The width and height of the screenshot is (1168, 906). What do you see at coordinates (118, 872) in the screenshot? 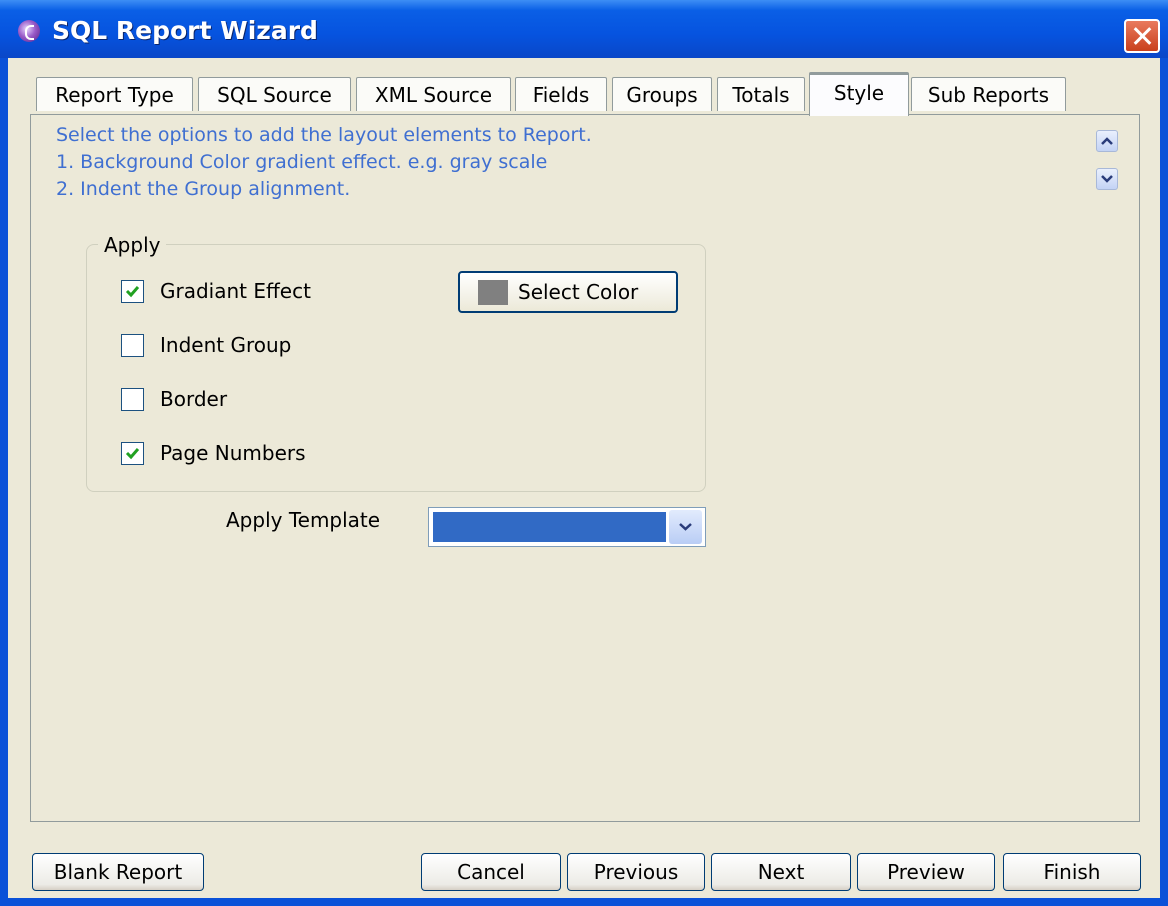
I see `blank-report-button: Blank Report` at bounding box center [118, 872].